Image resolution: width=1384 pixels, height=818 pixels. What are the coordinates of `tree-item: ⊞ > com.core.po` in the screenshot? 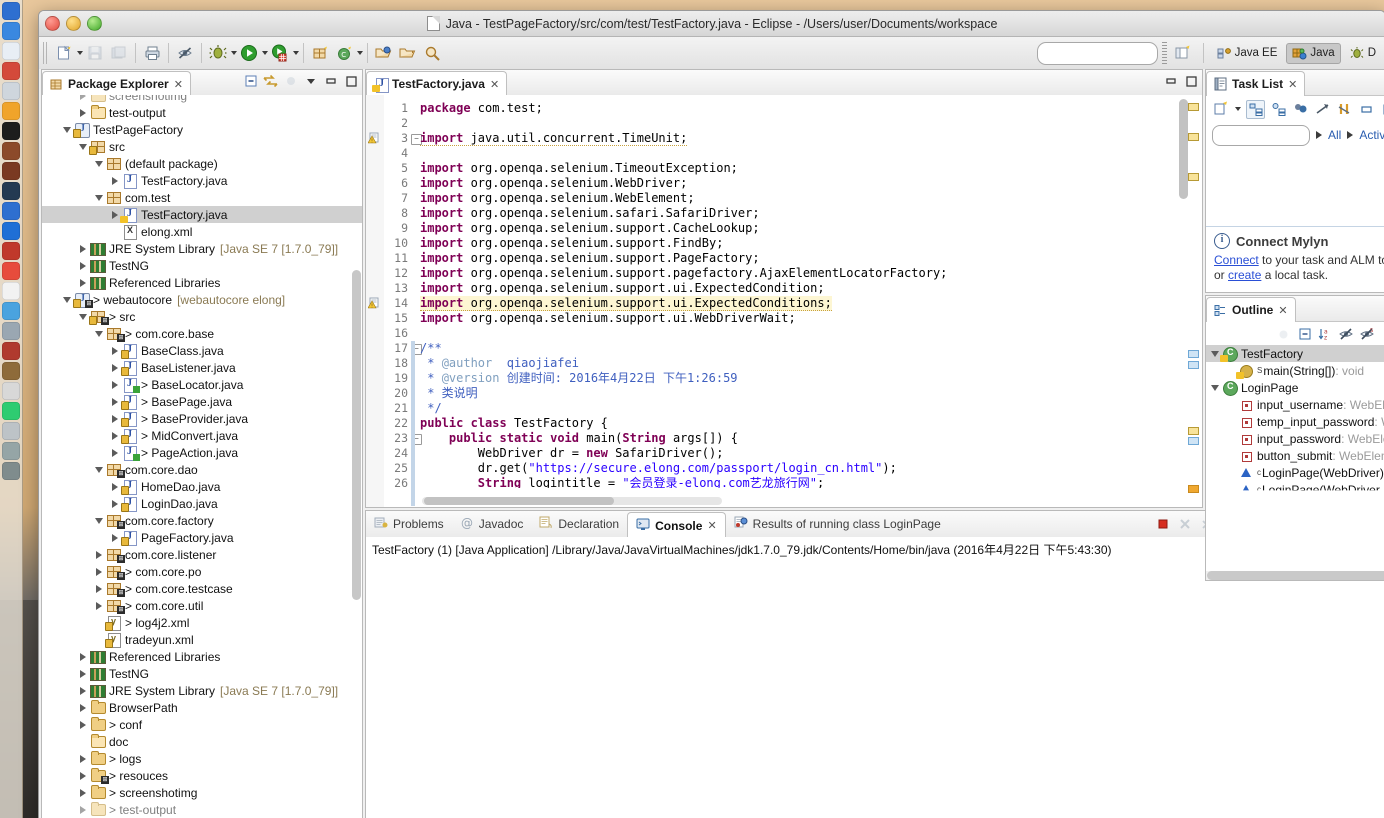 It's located at (202, 571).